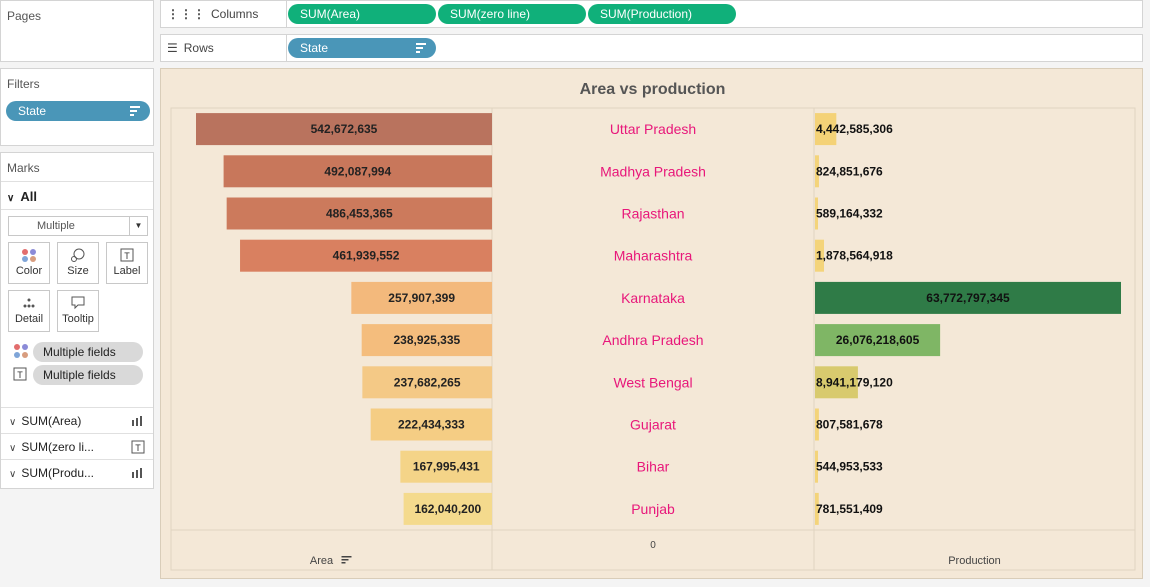 The height and width of the screenshot is (587, 1150). Describe the element at coordinates (78, 302) in the screenshot. I see `tooltip-bubble-icon` at that location.